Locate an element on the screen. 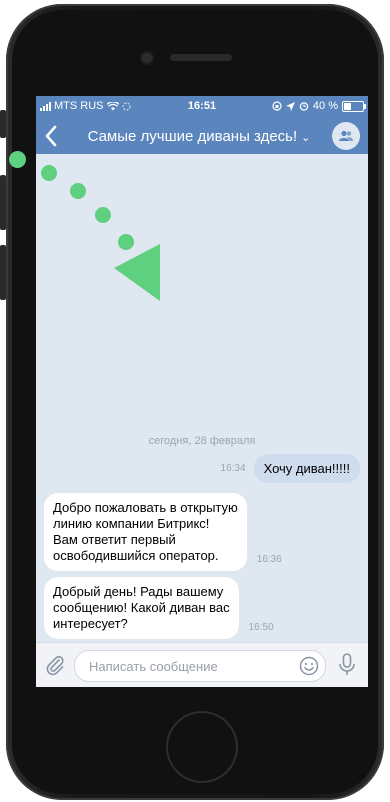  voice-message-button is located at coordinates (347, 665).